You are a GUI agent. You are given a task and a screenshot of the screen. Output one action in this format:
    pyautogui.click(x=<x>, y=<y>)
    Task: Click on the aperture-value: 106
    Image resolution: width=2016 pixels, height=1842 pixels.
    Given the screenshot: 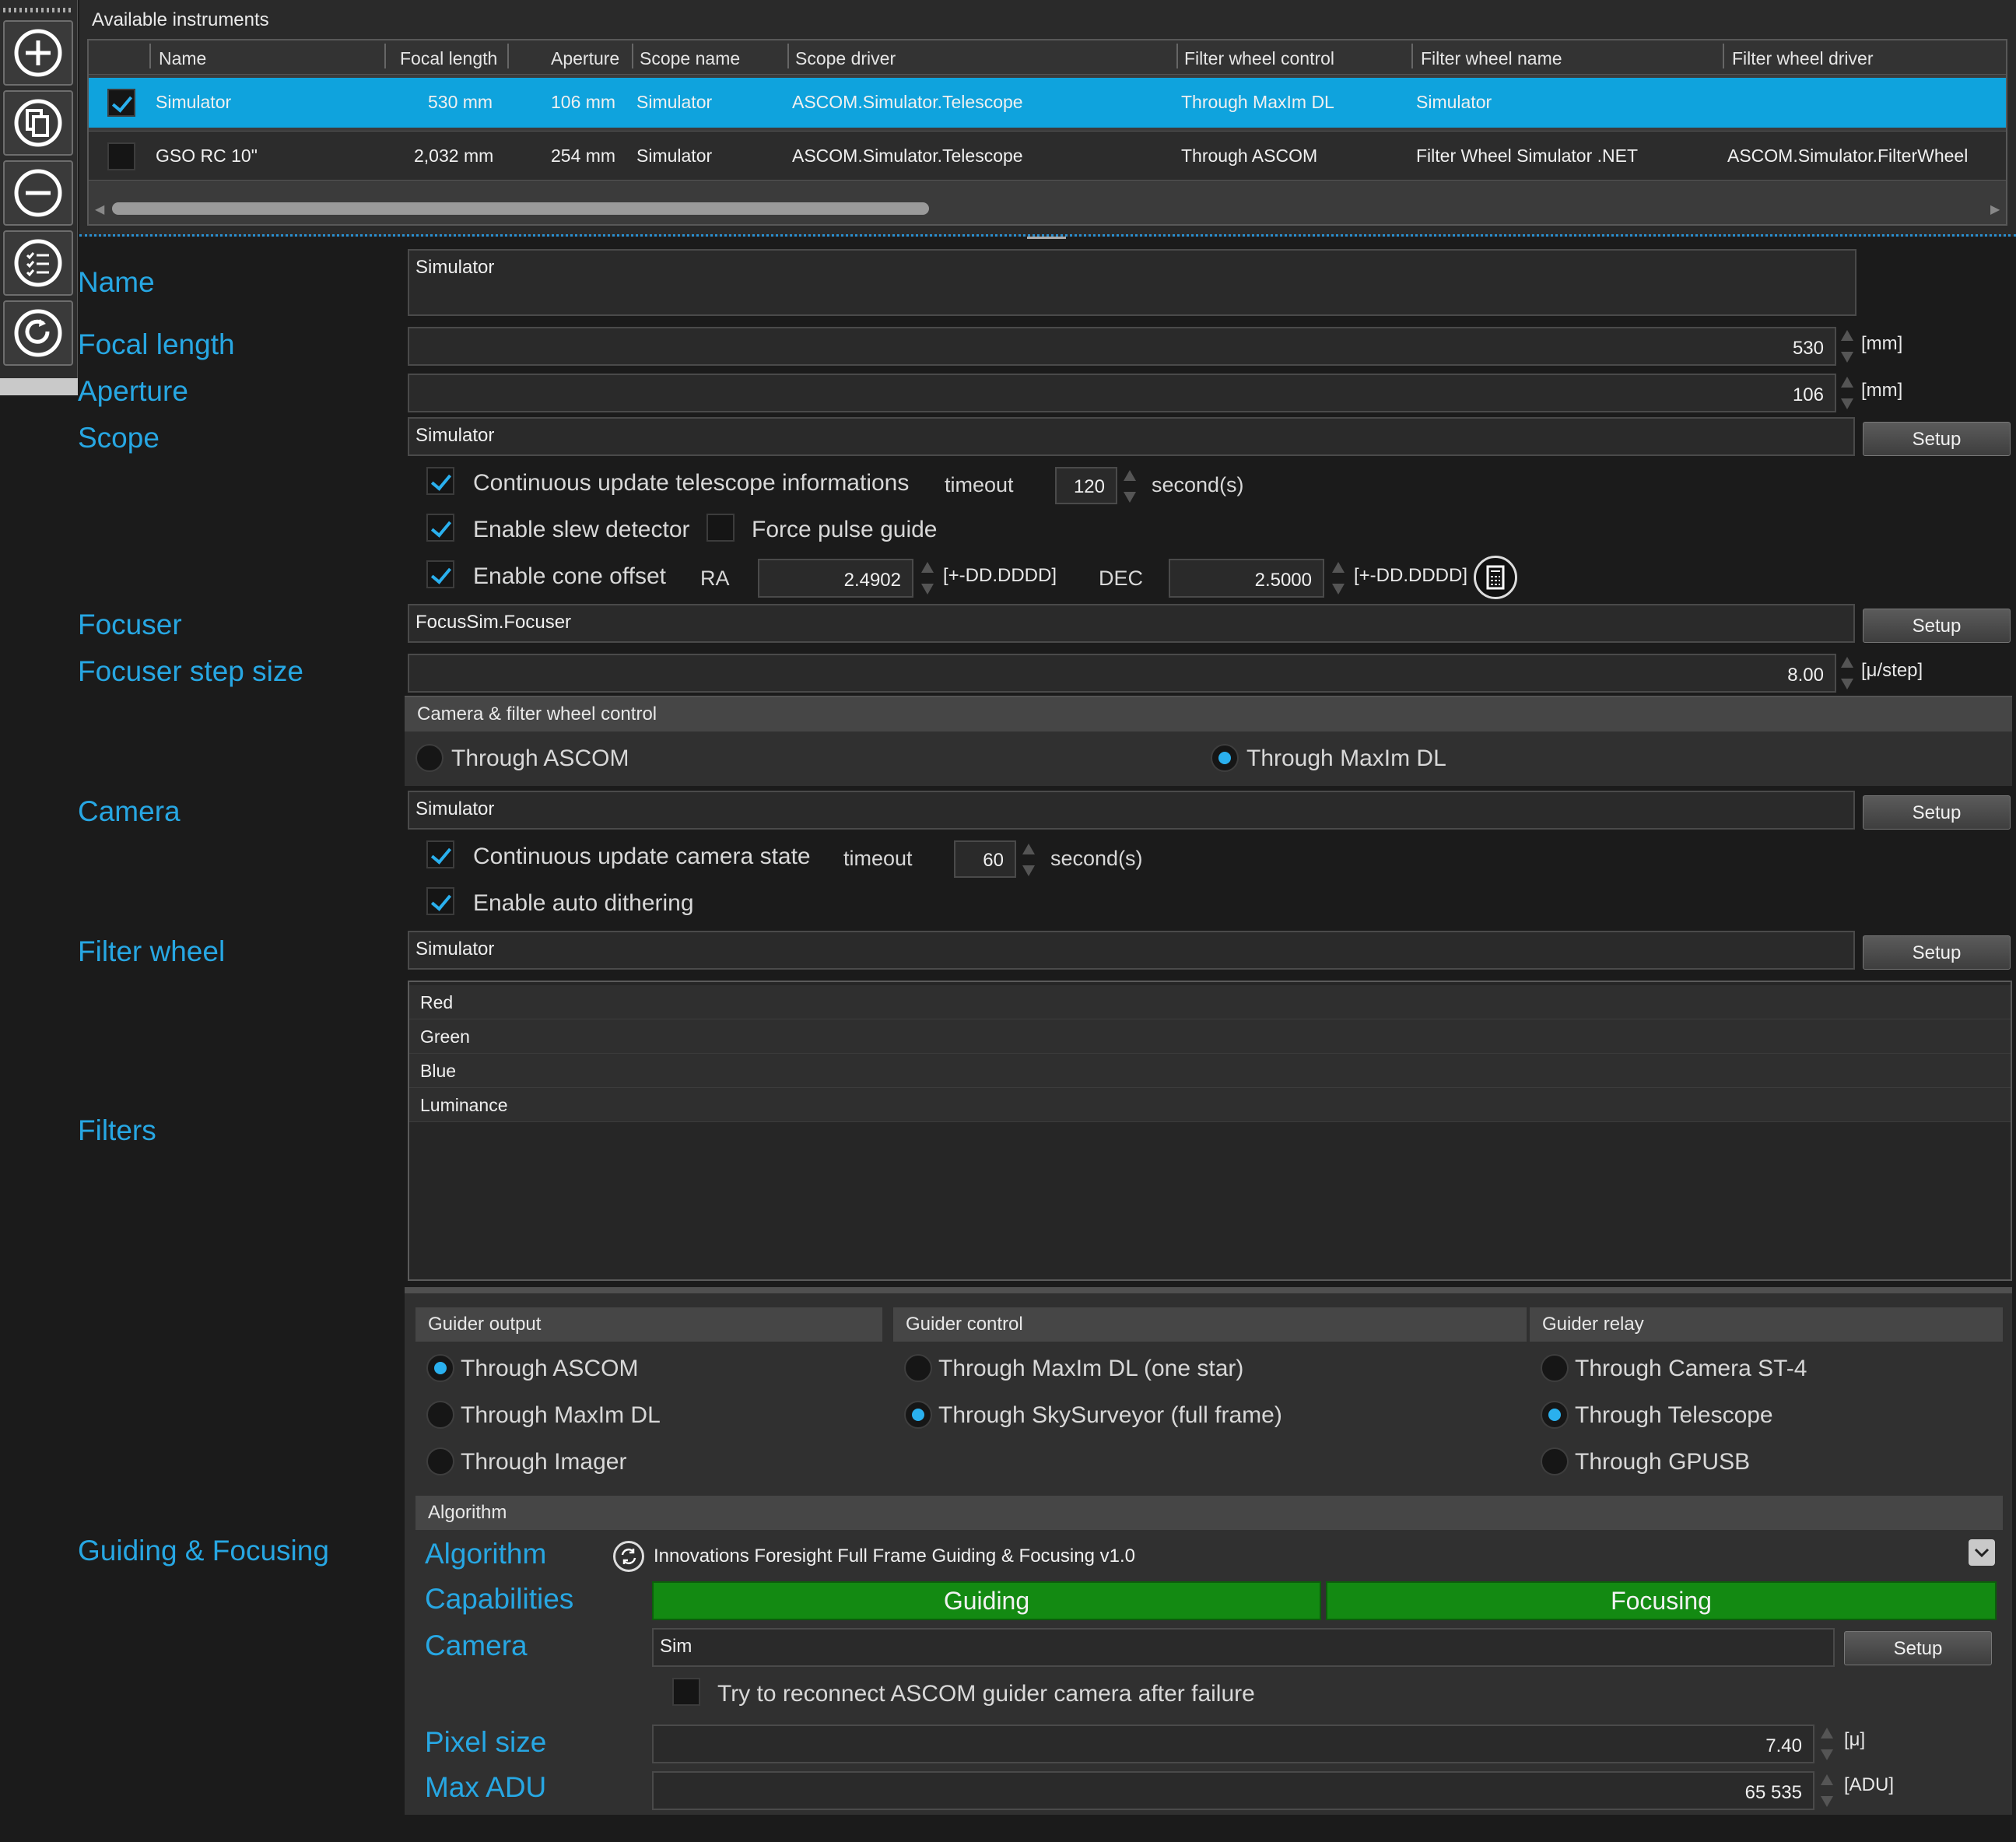 What is the action you would take?
    pyautogui.click(x=1808, y=394)
    